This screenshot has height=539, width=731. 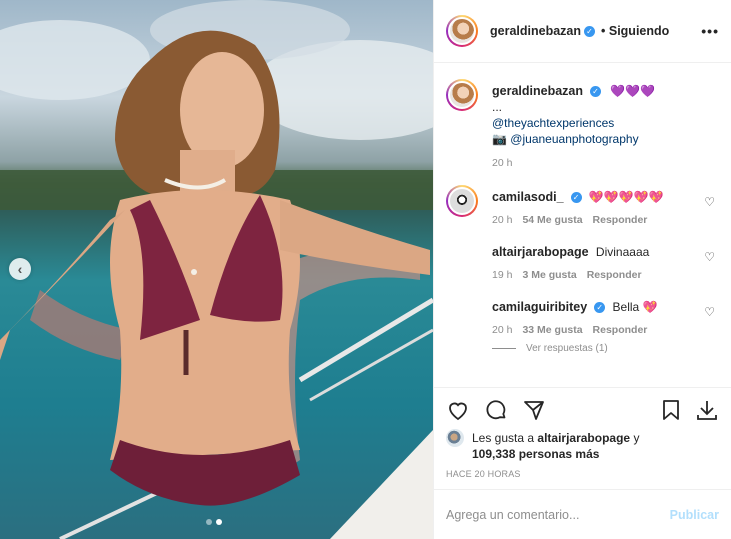 What do you see at coordinates (622, 252) in the screenshot?
I see `comment-text: Divinaaaa` at bounding box center [622, 252].